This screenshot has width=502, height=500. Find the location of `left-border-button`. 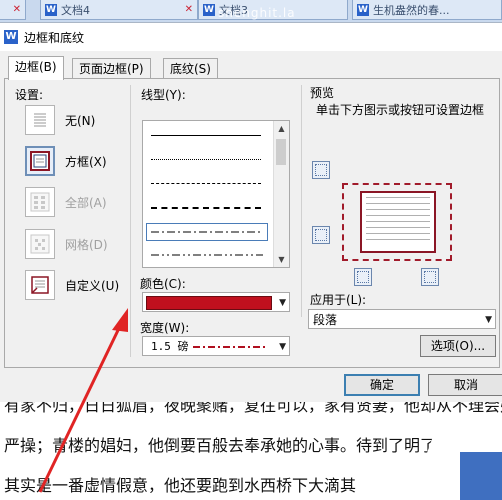

left-border-button is located at coordinates (363, 277).